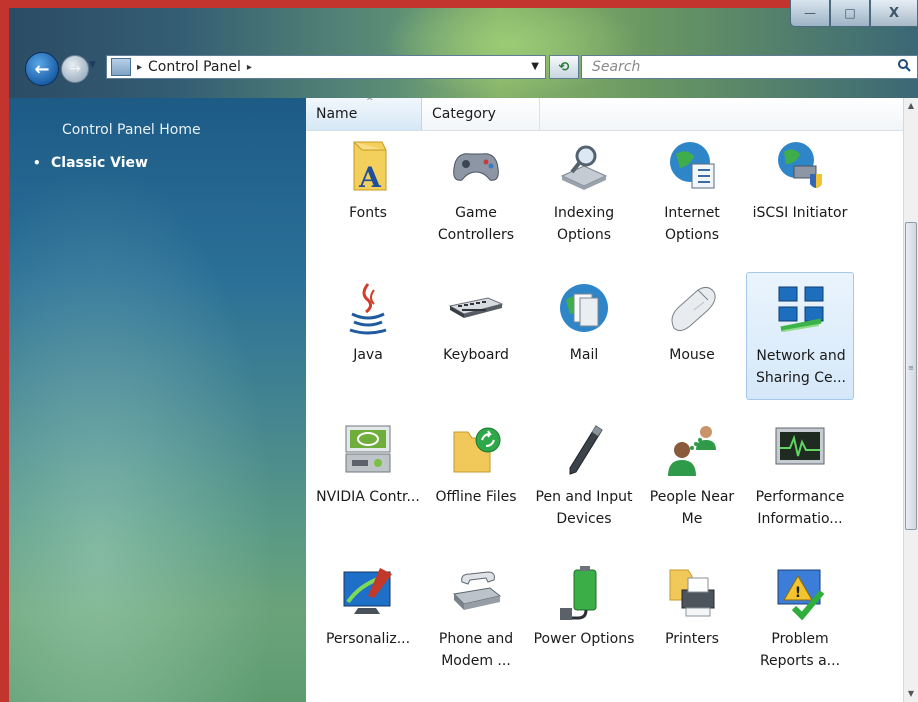 The height and width of the screenshot is (702, 918). What do you see at coordinates (337, 114) in the screenshot?
I see `column-name-label: Name` at bounding box center [337, 114].